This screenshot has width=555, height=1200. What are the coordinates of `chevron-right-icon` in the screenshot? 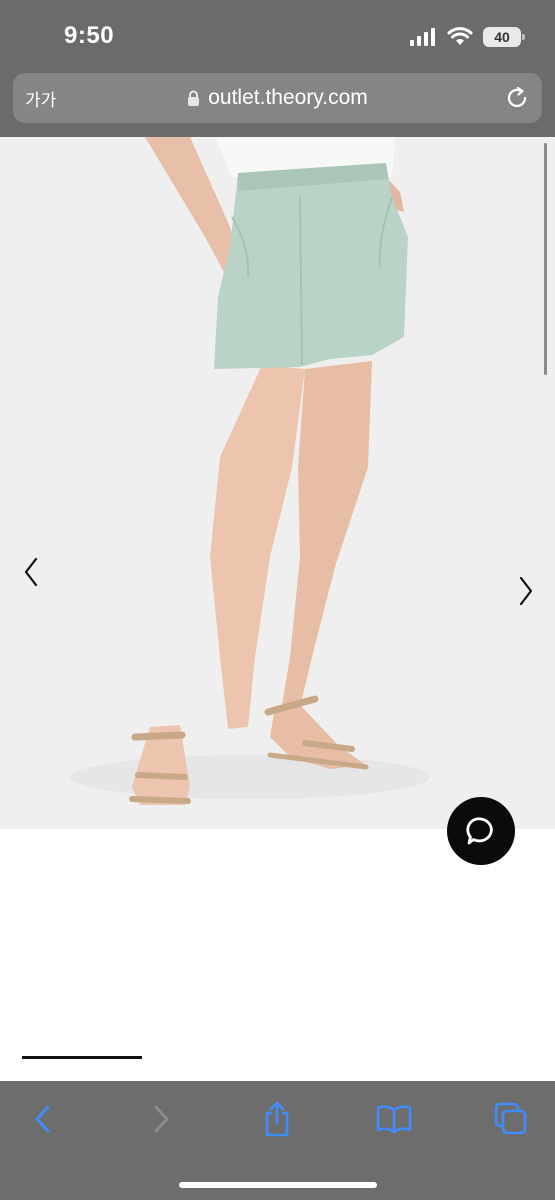 It's located at (526, 591).